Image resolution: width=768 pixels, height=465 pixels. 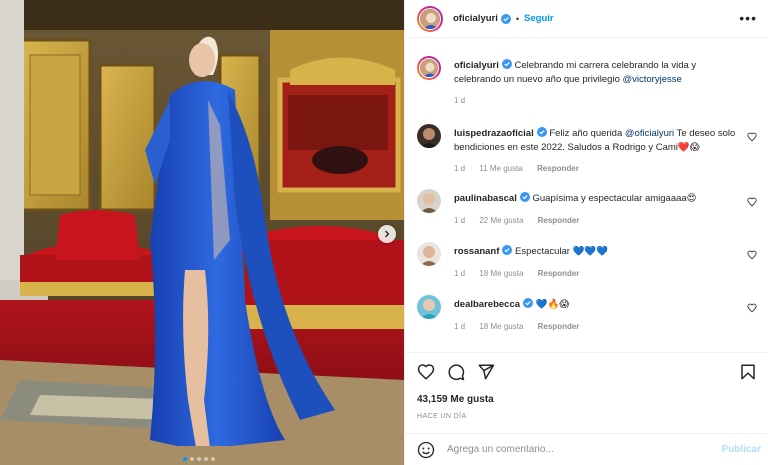 What do you see at coordinates (501, 220) in the screenshot?
I see `comment-likes: 22 Me gusta` at bounding box center [501, 220].